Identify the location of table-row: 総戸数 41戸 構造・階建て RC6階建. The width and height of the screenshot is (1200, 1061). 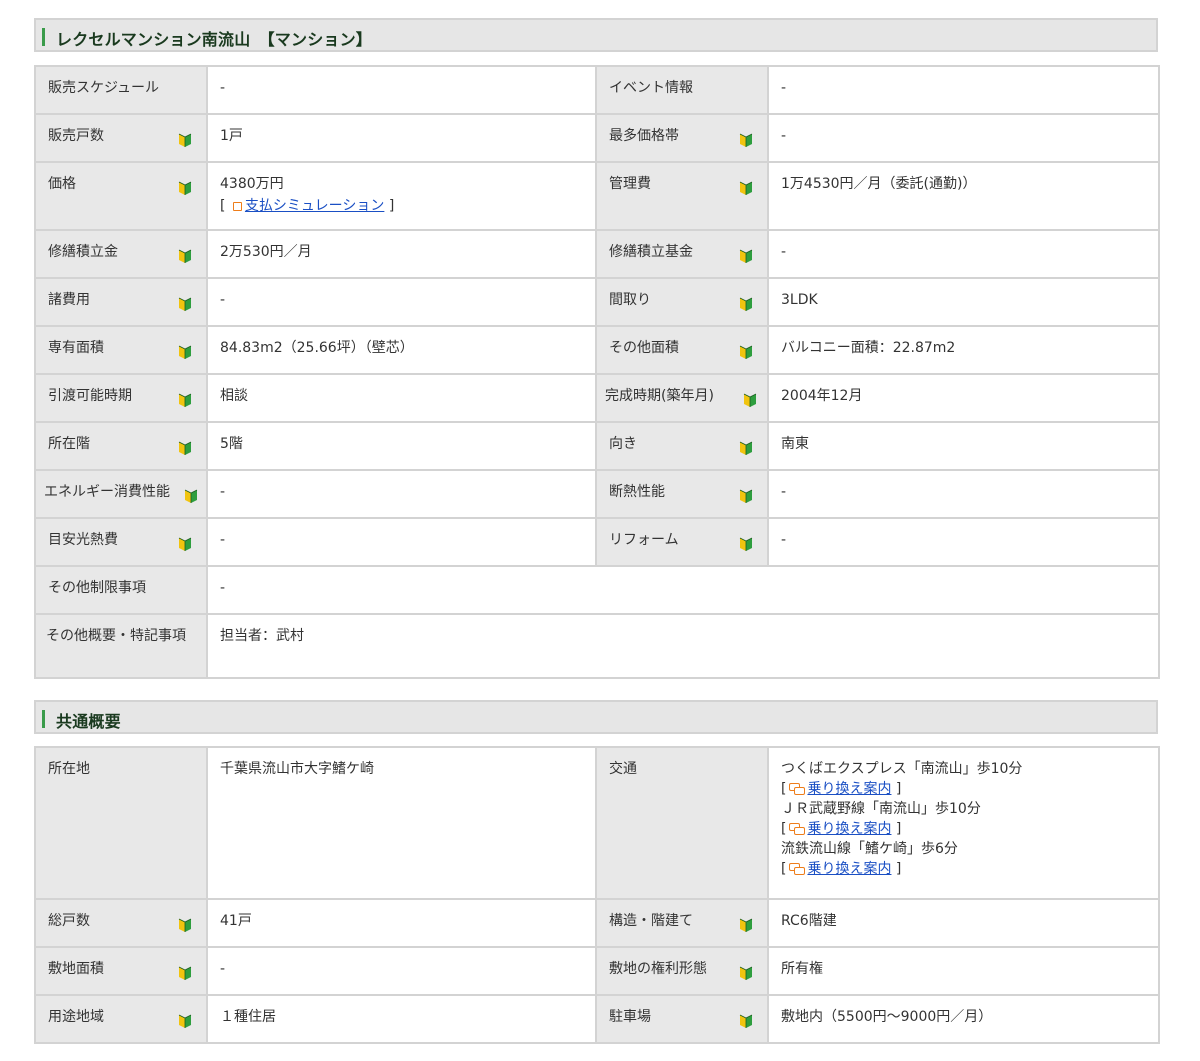
(597, 923).